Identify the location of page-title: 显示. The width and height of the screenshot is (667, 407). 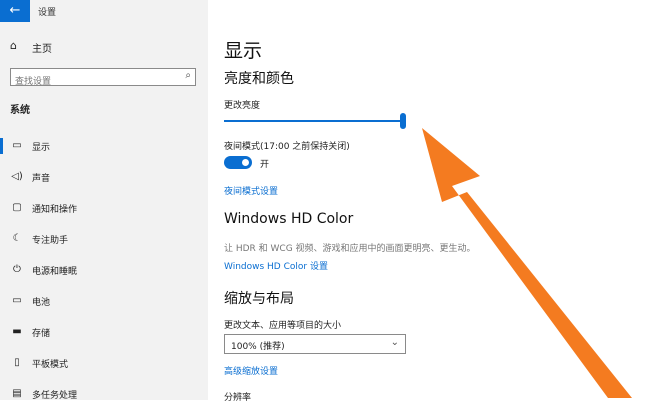
(243, 51).